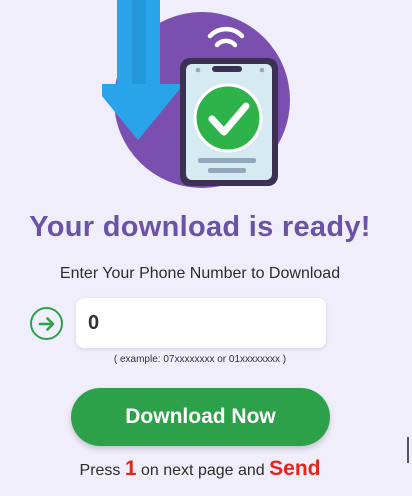 The image size is (412, 496). What do you see at coordinates (408, 450) in the screenshot?
I see `scrollbar-thumb` at bounding box center [408, 450].